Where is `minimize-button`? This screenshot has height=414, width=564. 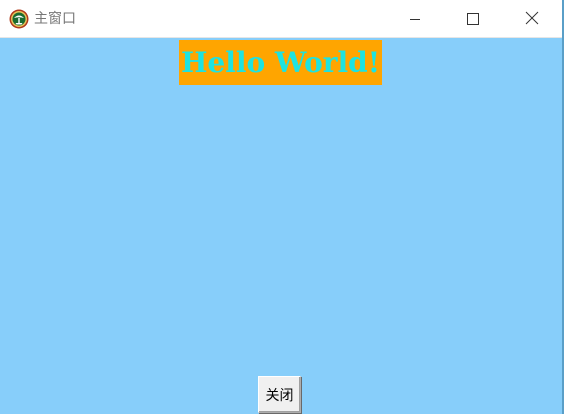
minimize-button is located at coordinates (415, 19).